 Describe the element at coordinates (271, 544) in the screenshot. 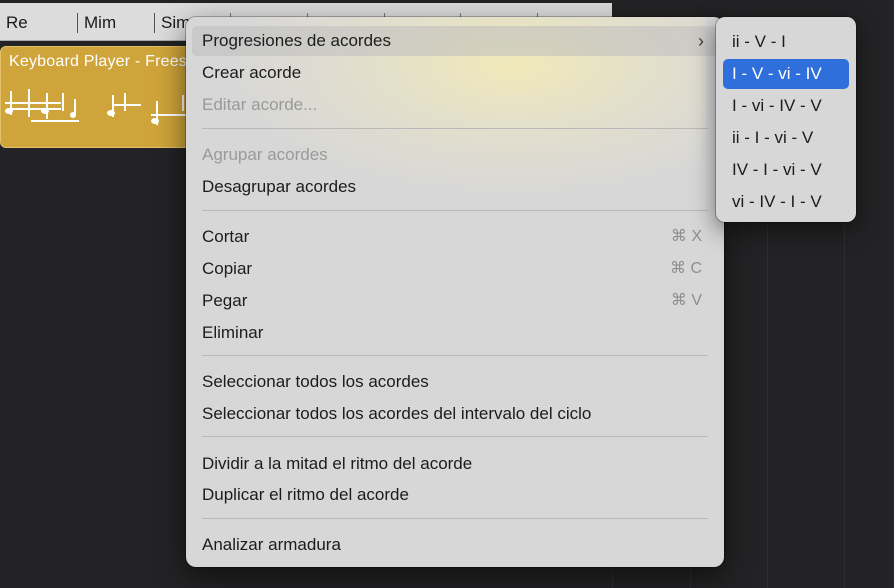

I see `menu-item-label: Analizar armadura` at that location.